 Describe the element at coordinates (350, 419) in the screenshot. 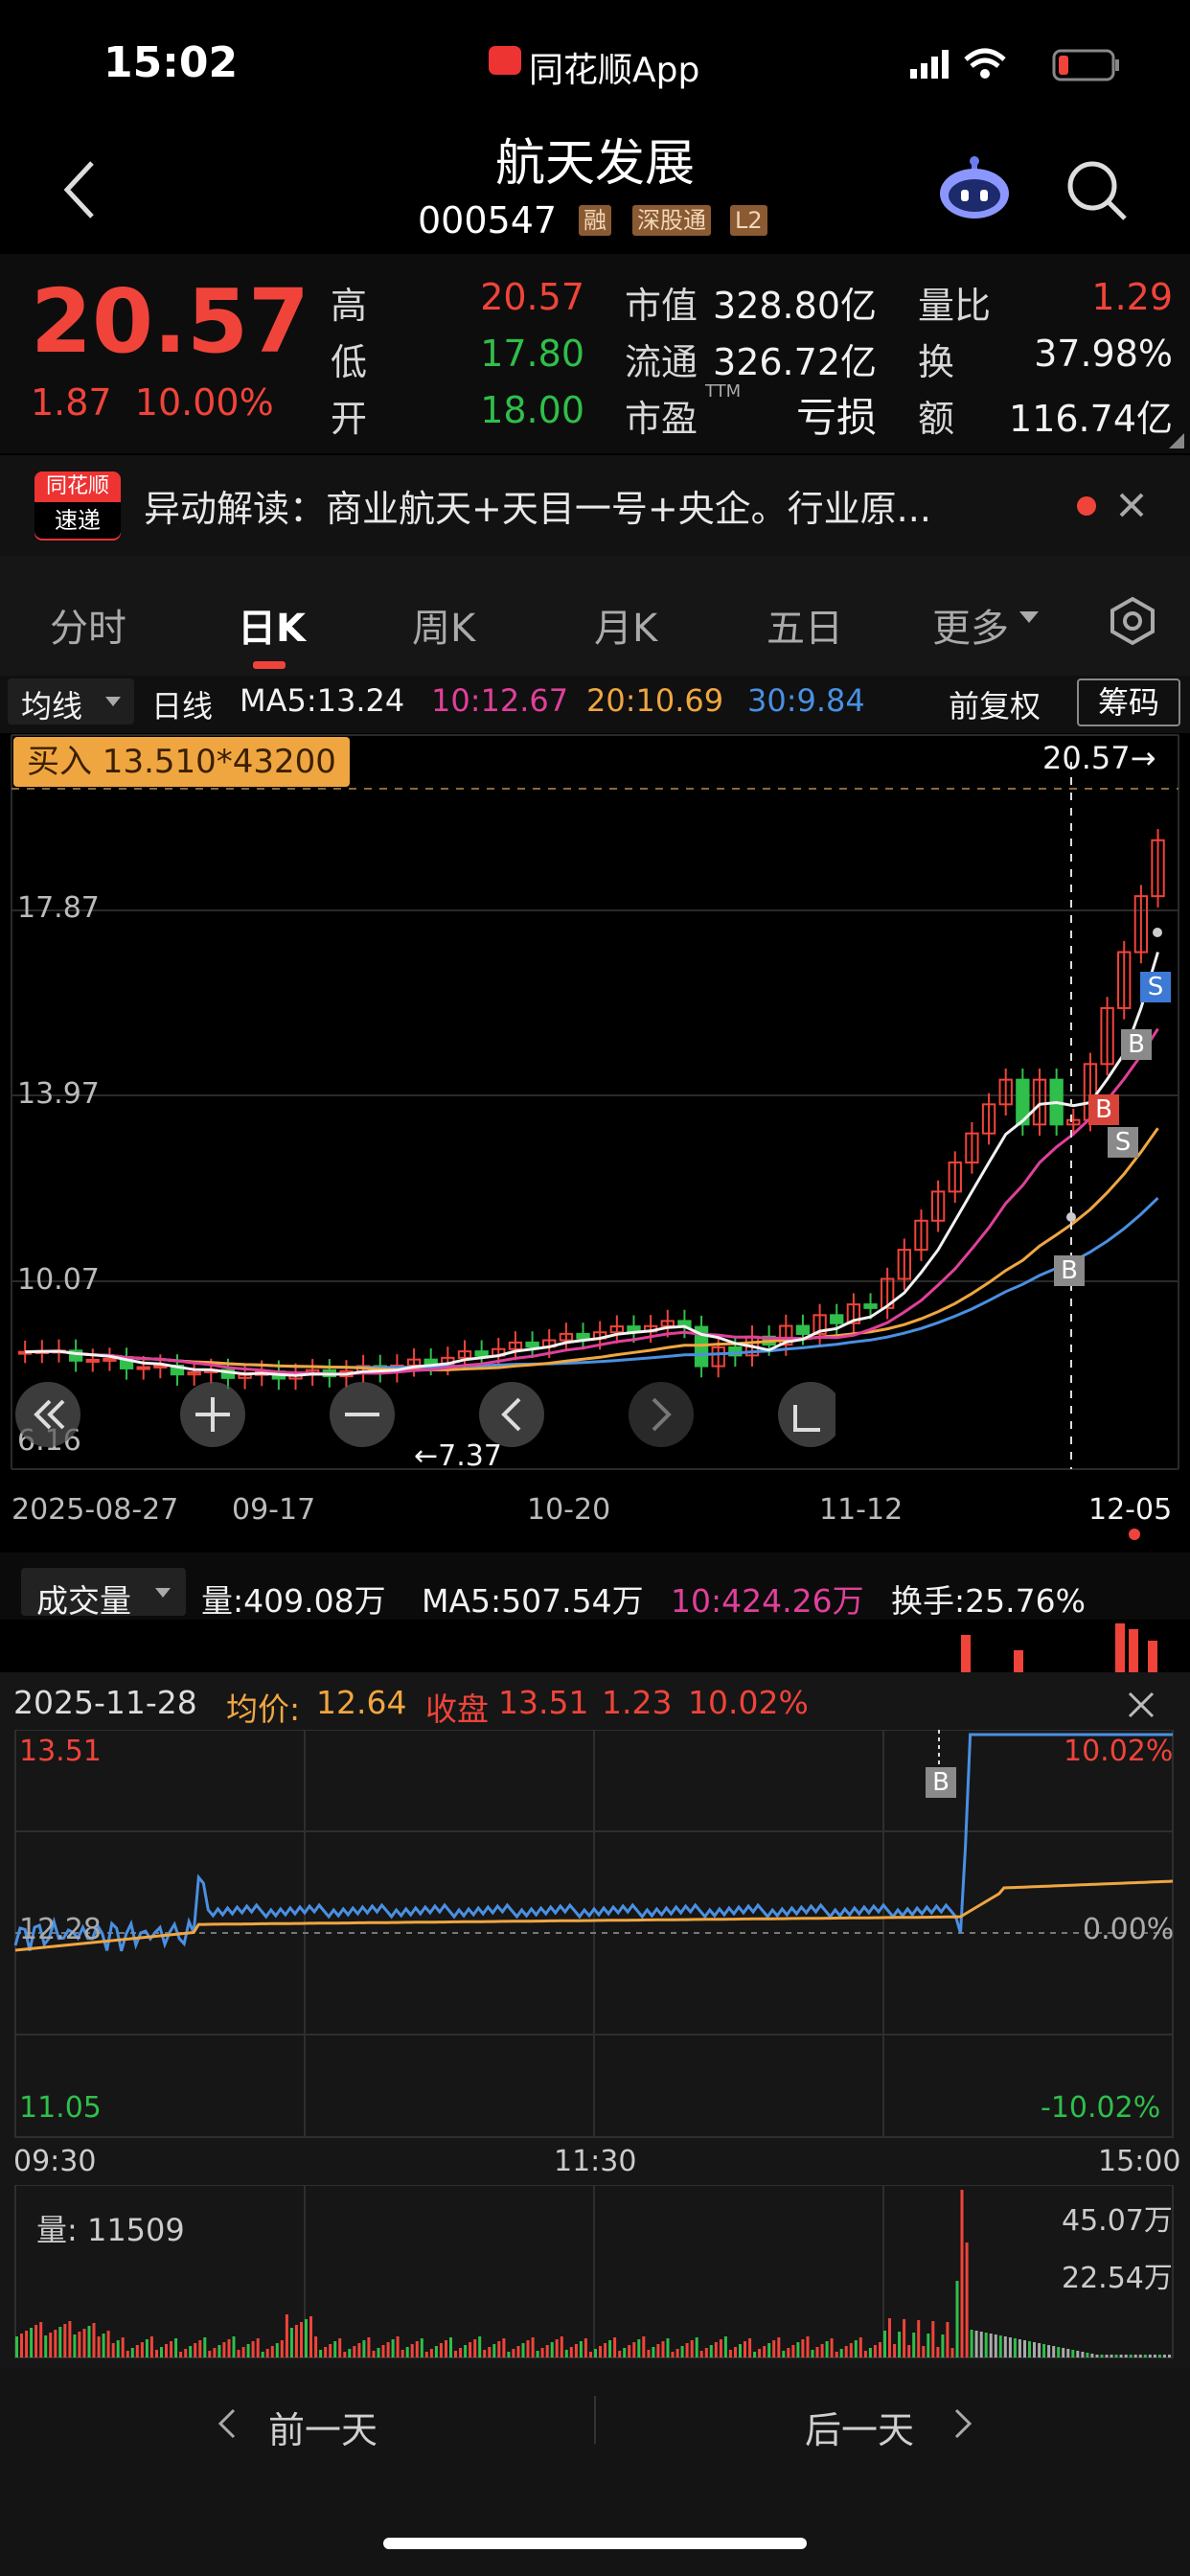

I see `open-label: 开` at that location.